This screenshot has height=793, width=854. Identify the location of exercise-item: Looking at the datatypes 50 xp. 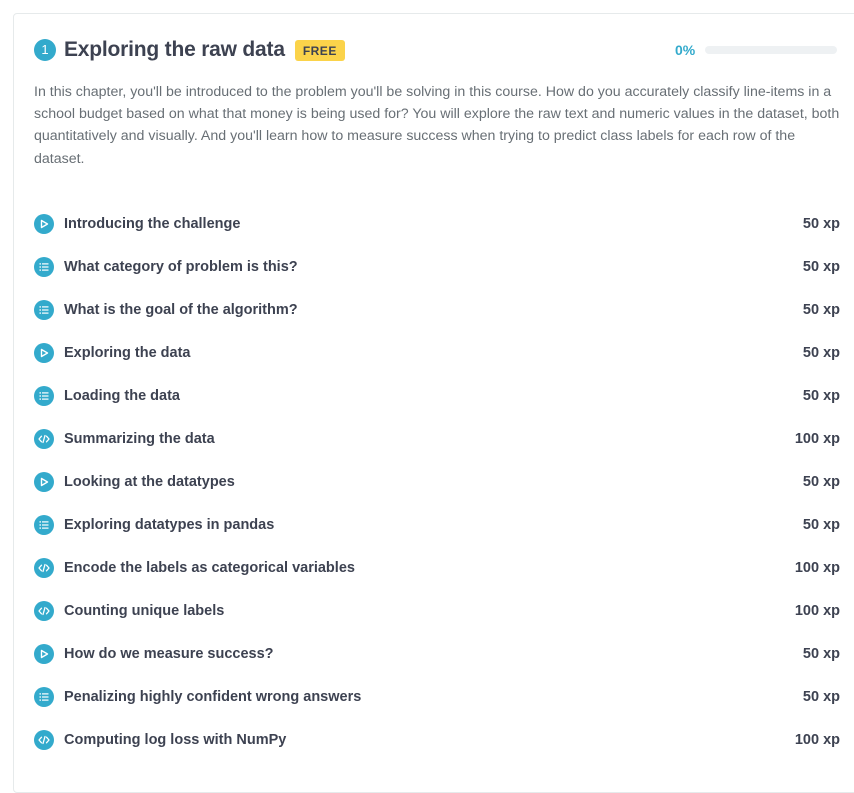
(437, 481).